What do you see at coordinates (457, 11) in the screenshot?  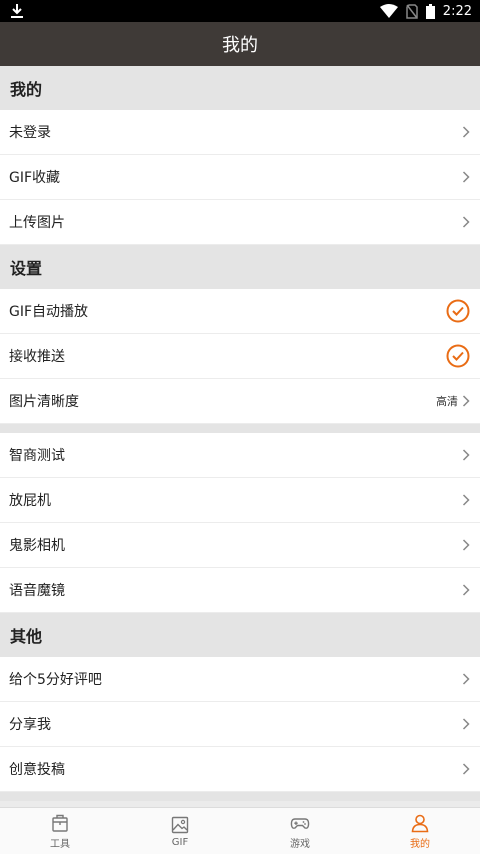 I see `status-time: 2:22` at bounding box center [457, 11].